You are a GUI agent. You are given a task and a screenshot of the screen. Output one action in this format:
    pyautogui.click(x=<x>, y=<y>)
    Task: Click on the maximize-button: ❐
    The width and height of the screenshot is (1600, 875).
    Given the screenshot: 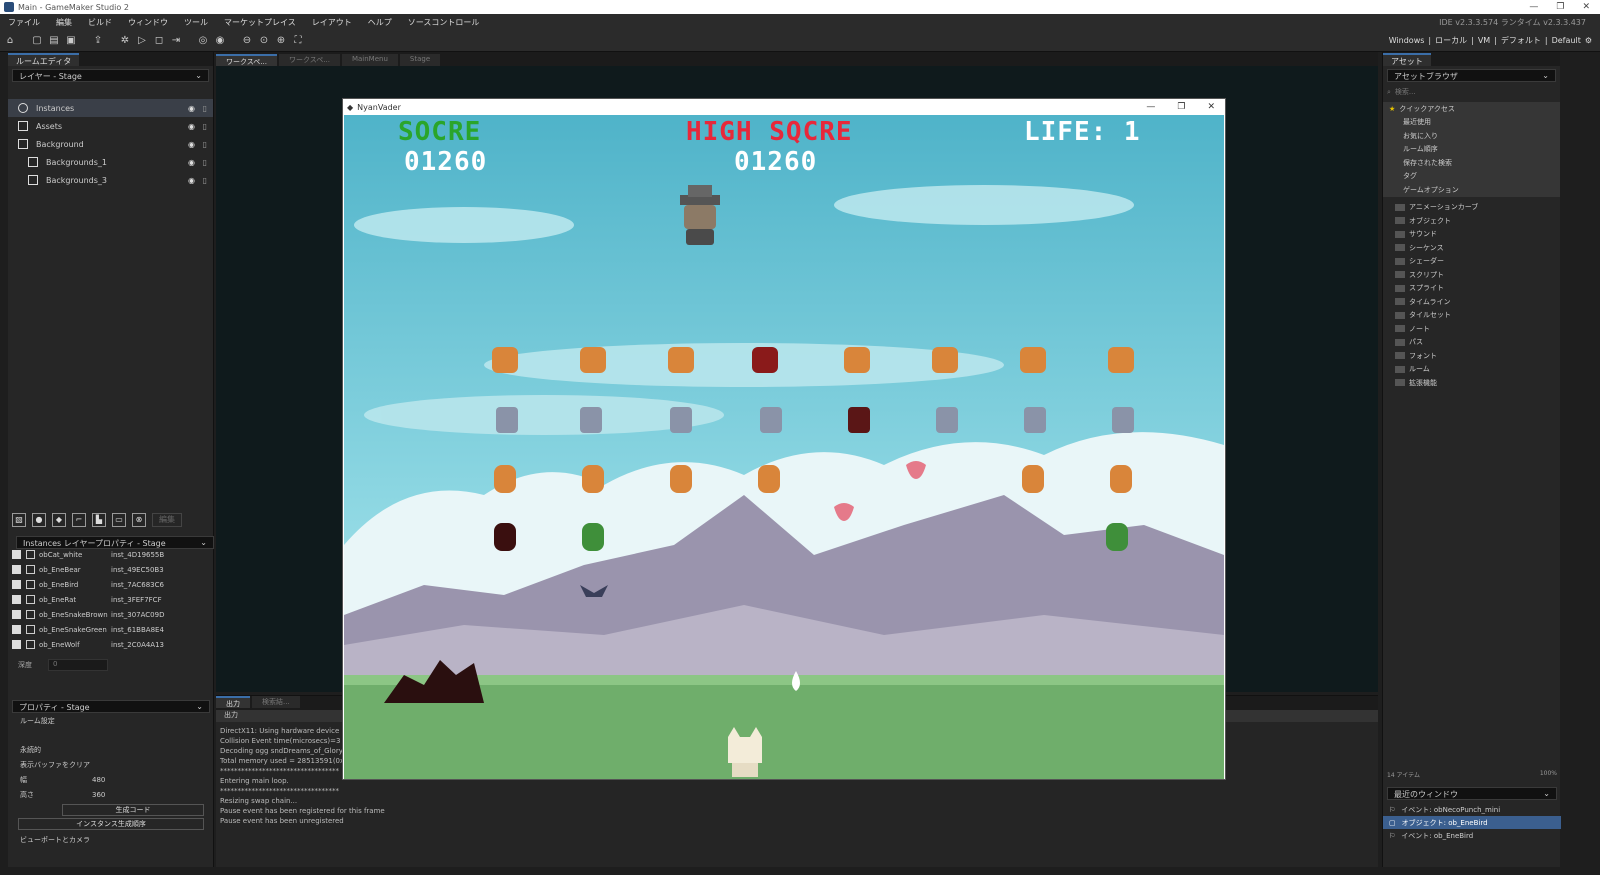 What is the action you would take?
    pyautogui.click(x=1560, y=7)
    